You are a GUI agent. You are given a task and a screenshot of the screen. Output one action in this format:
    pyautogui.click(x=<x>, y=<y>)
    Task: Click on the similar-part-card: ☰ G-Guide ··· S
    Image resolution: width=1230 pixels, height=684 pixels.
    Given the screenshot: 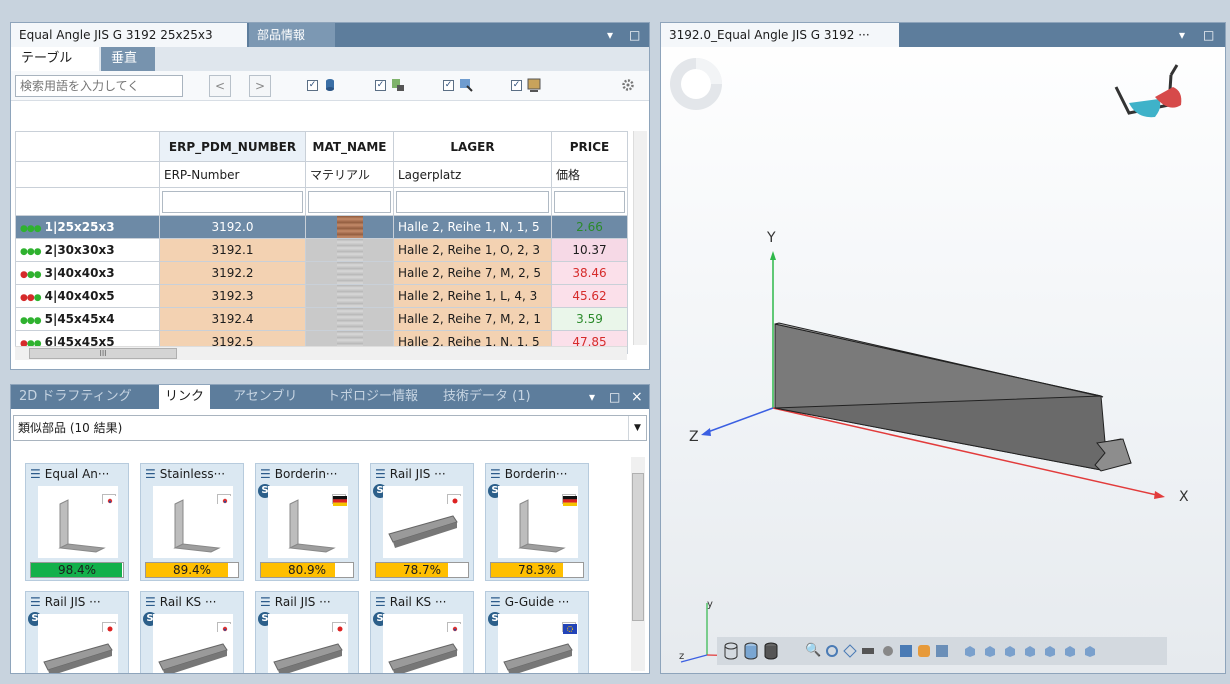 What is the action you would take?
    pyautogui.click(x=537, y=632)
    